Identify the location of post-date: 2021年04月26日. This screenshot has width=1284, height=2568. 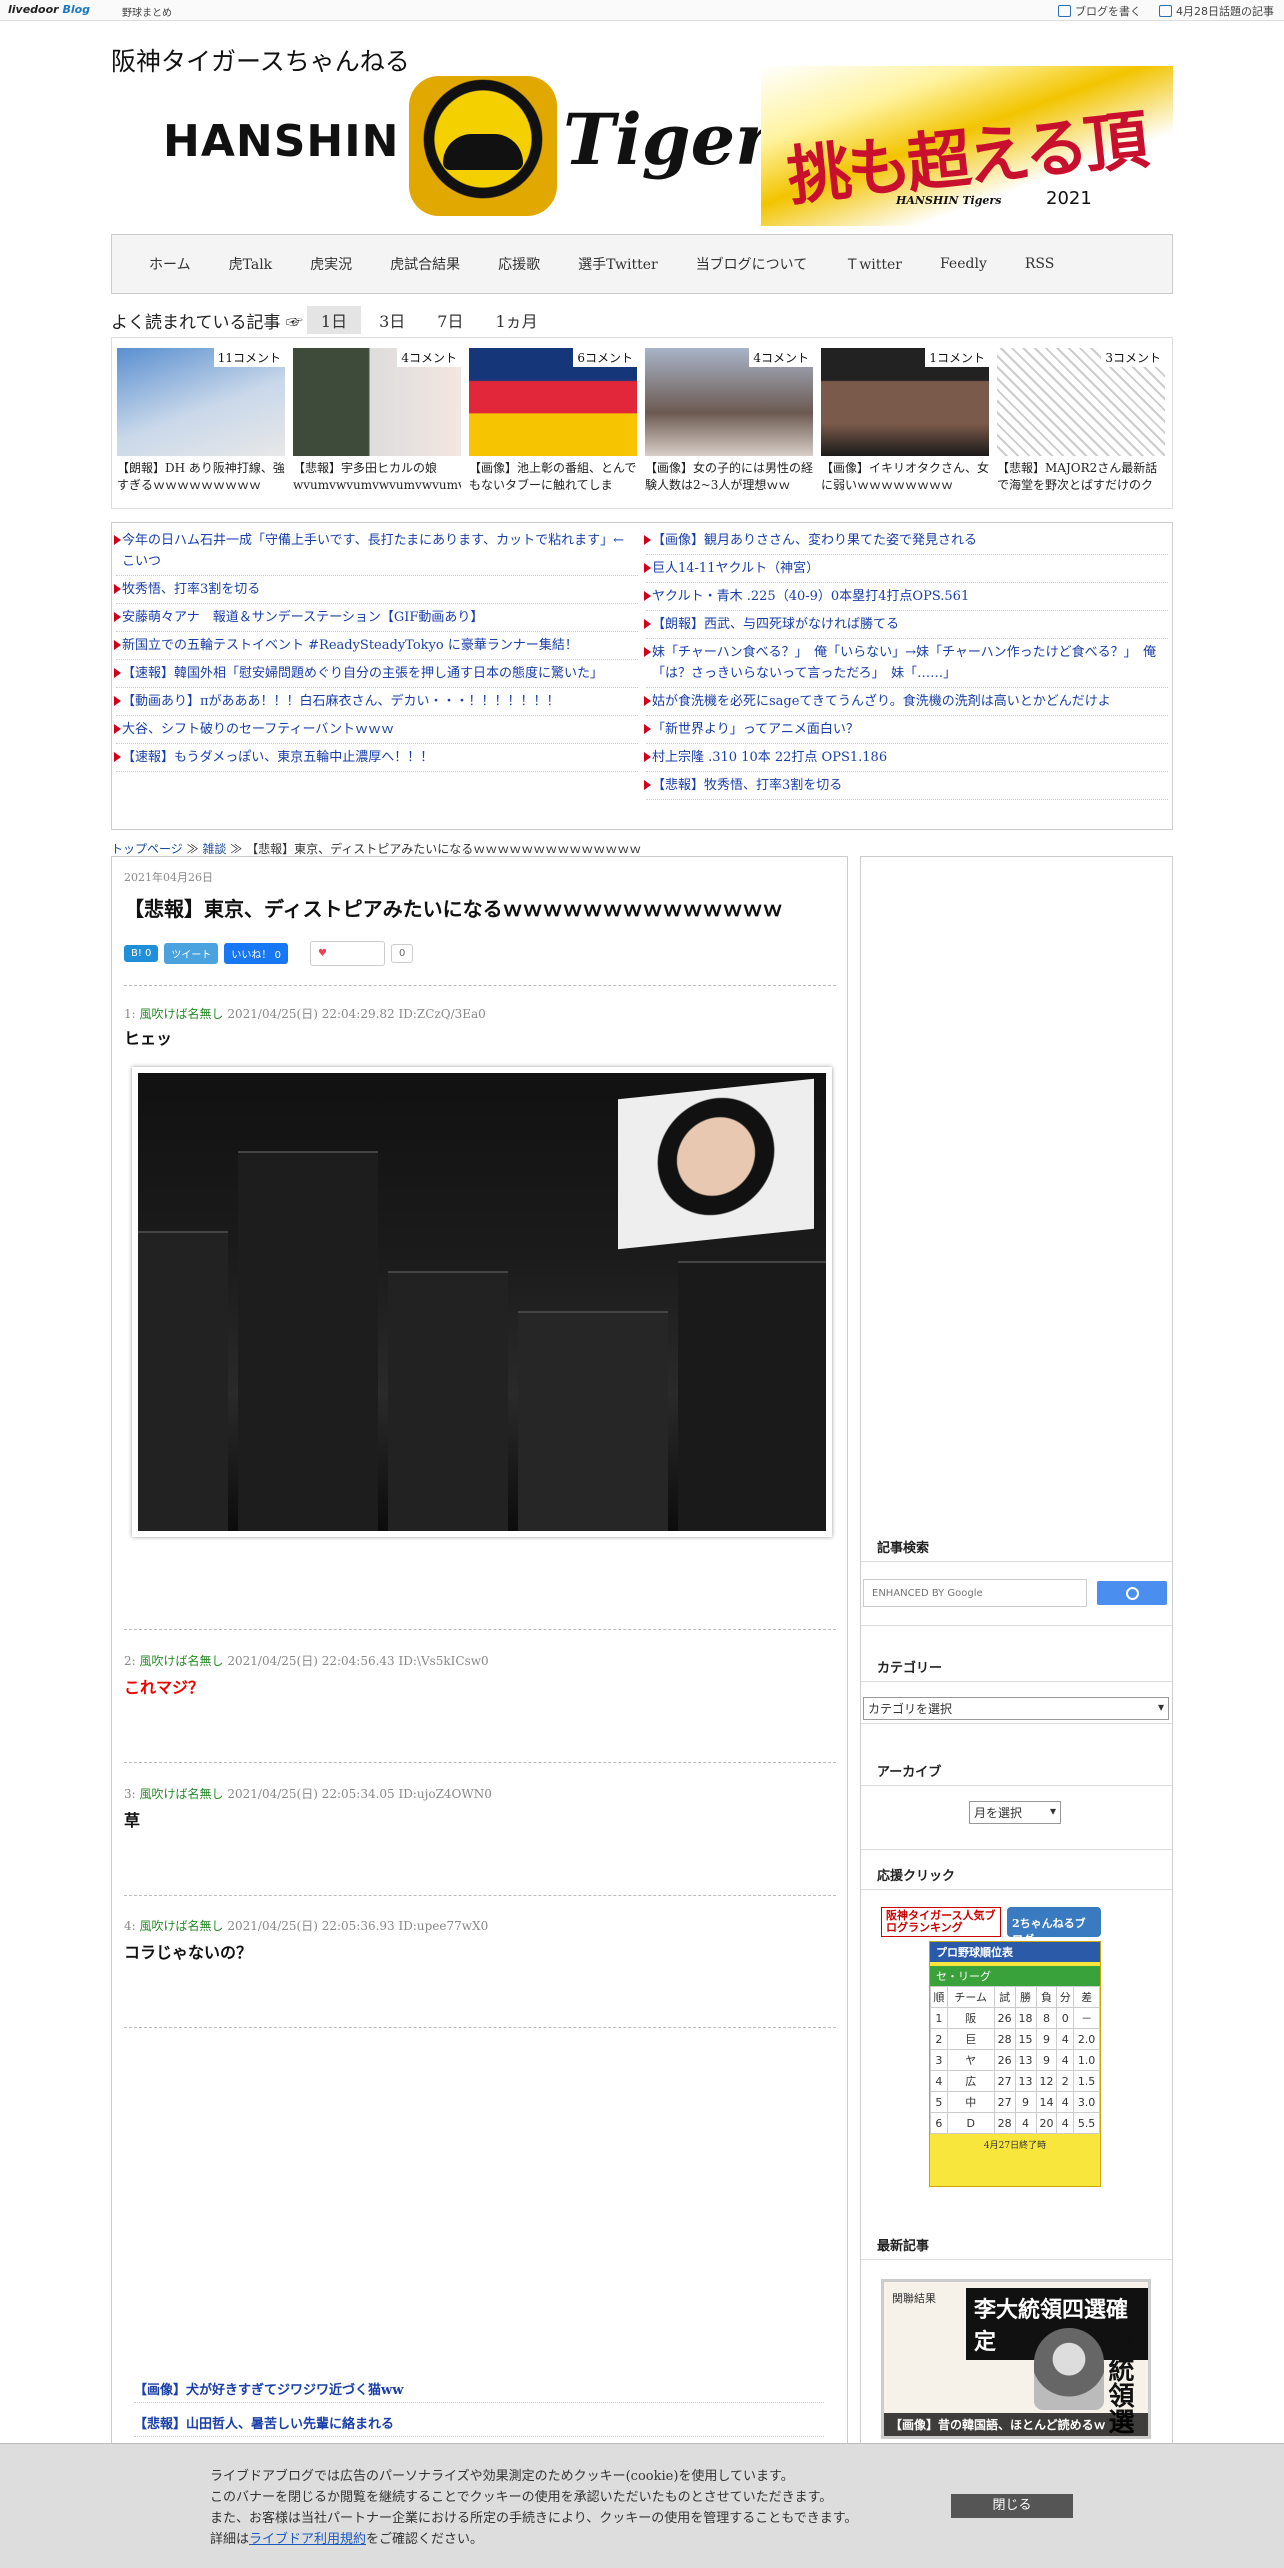
(168, 877).